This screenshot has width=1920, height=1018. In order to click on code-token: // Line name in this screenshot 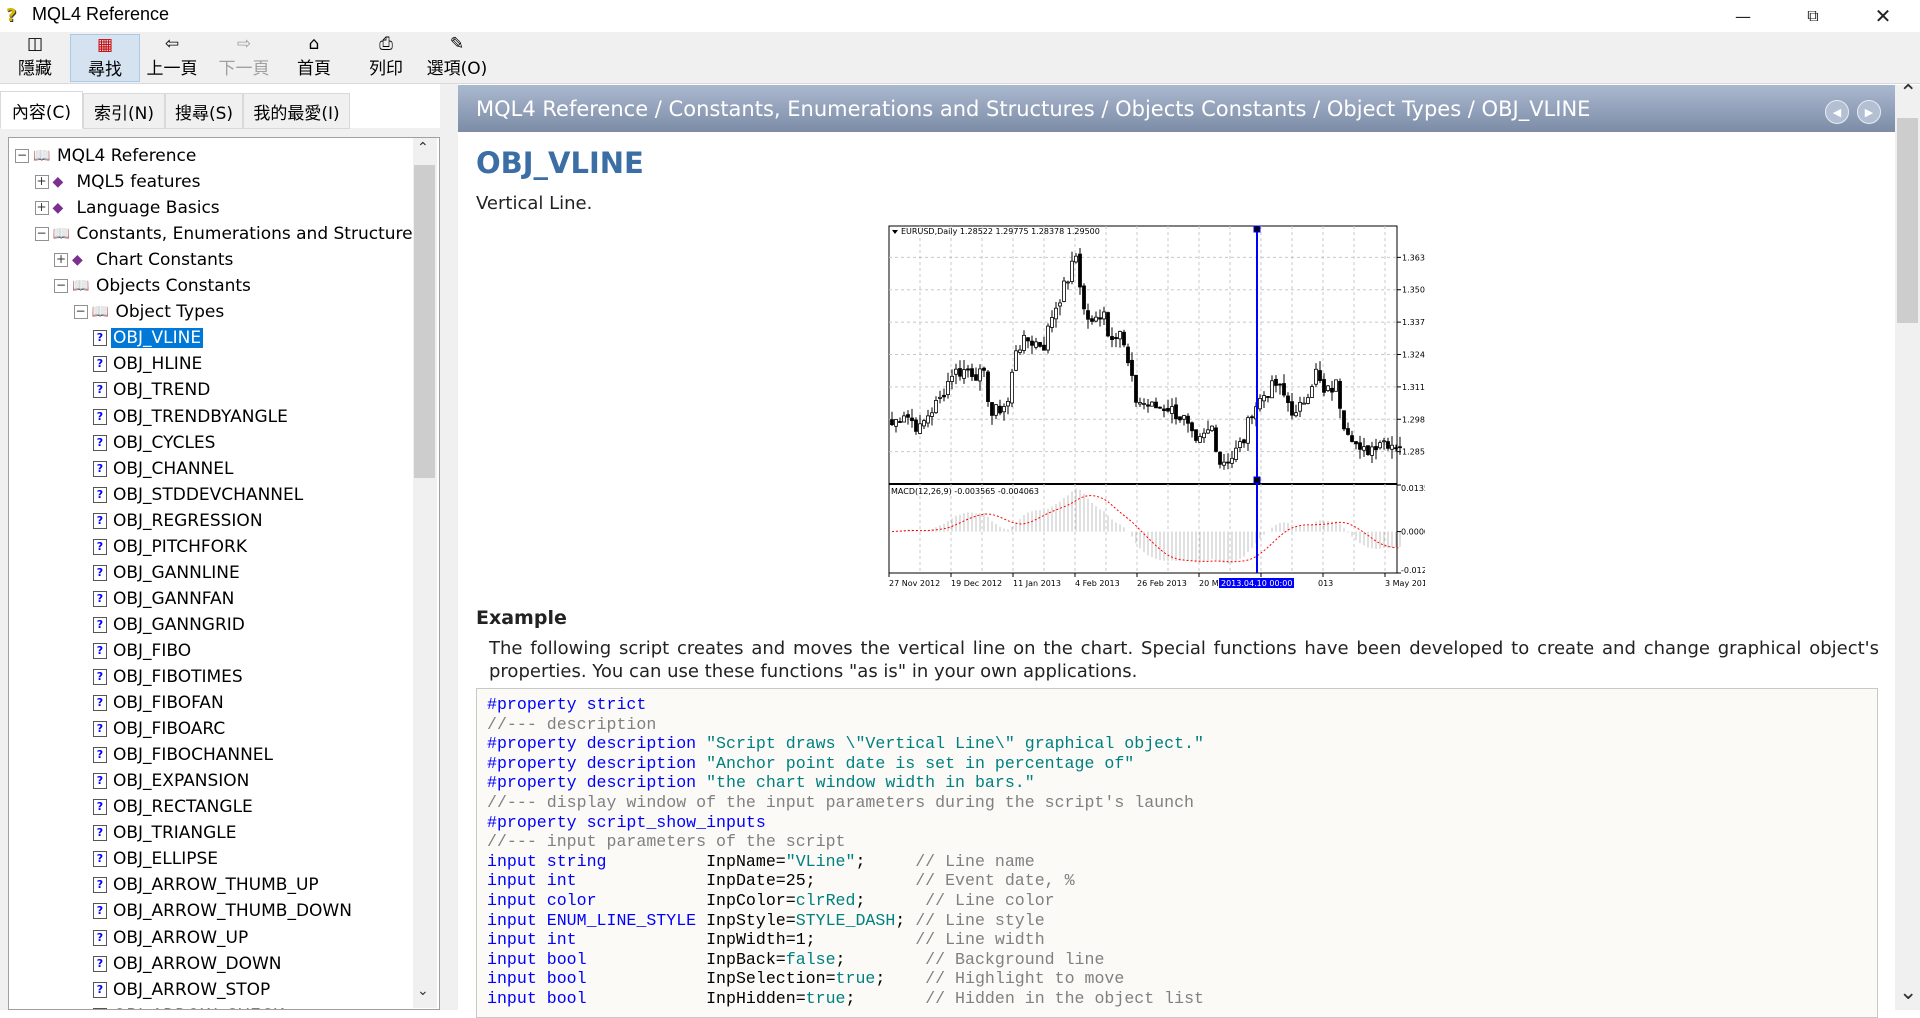, I will do `click(975, 861)`.